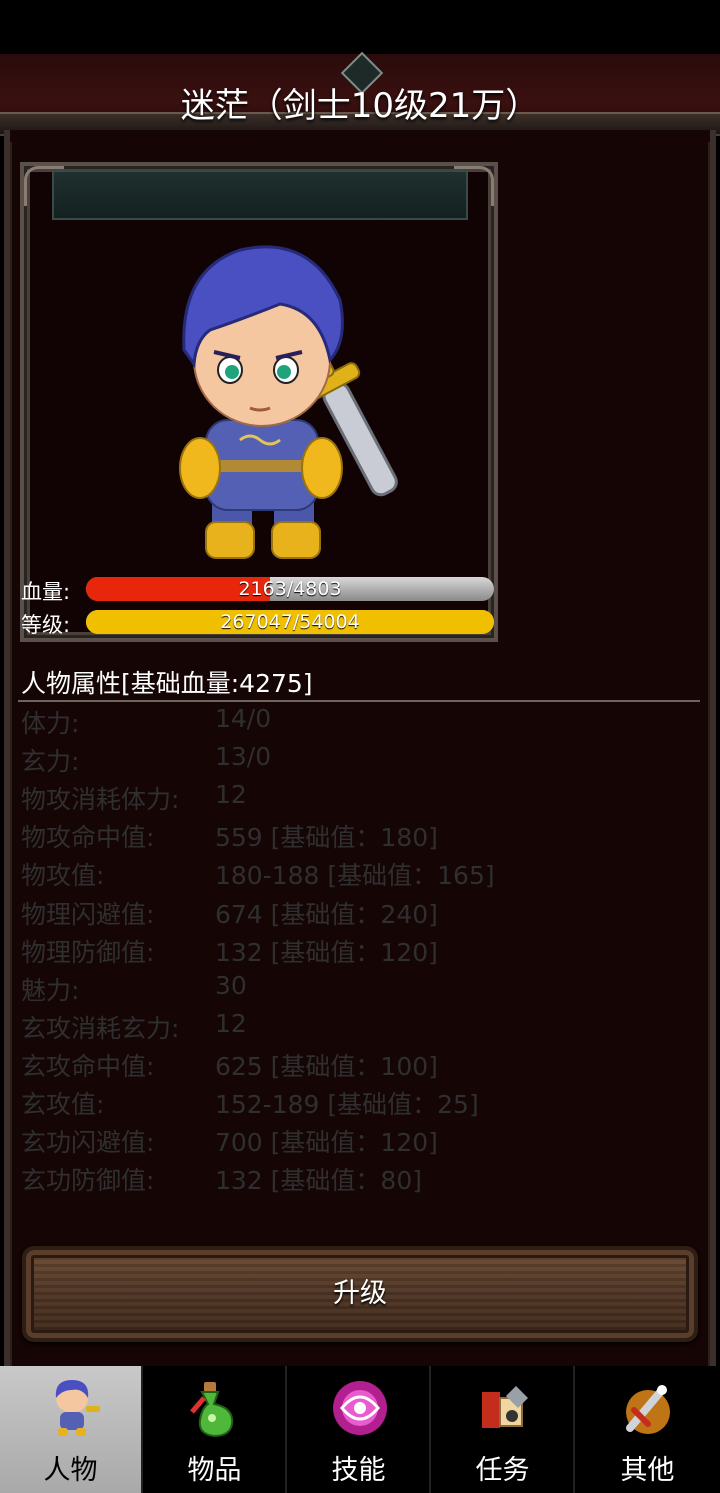 The width and height of the screenshot is (720, 1493). What do you see at coordinates (361, 1028) in the screenshot?
I see `attribute-row: 玄攻消耗玄力: 12` at bounding box center [361, 1028].